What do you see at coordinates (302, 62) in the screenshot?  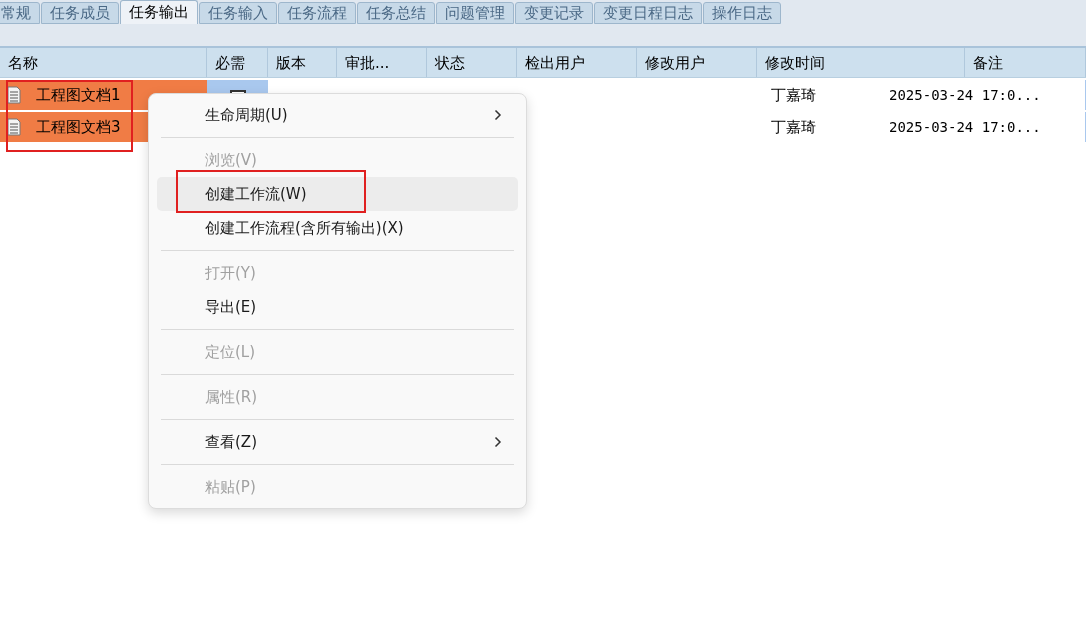 I see `column-header: 版本` at bounding box center [302, 62].